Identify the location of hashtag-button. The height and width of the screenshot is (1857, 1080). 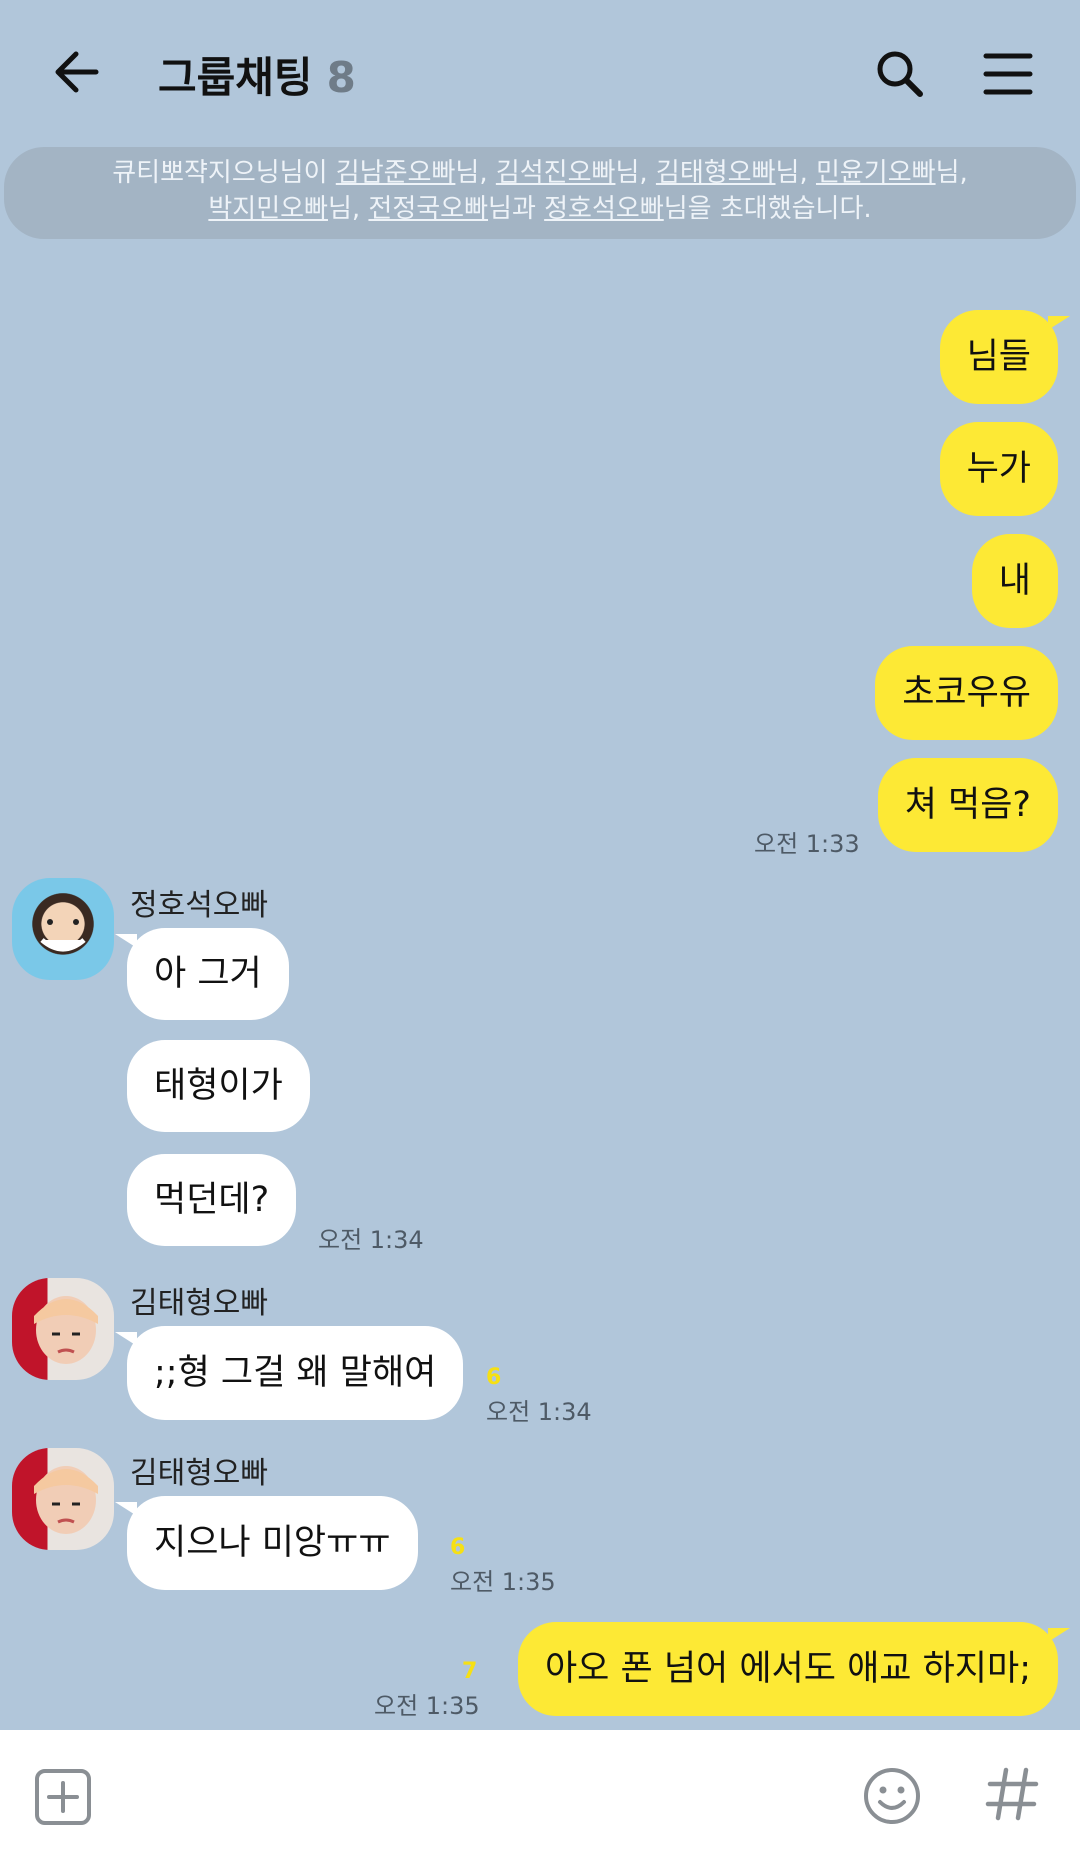
(1012, 1794).